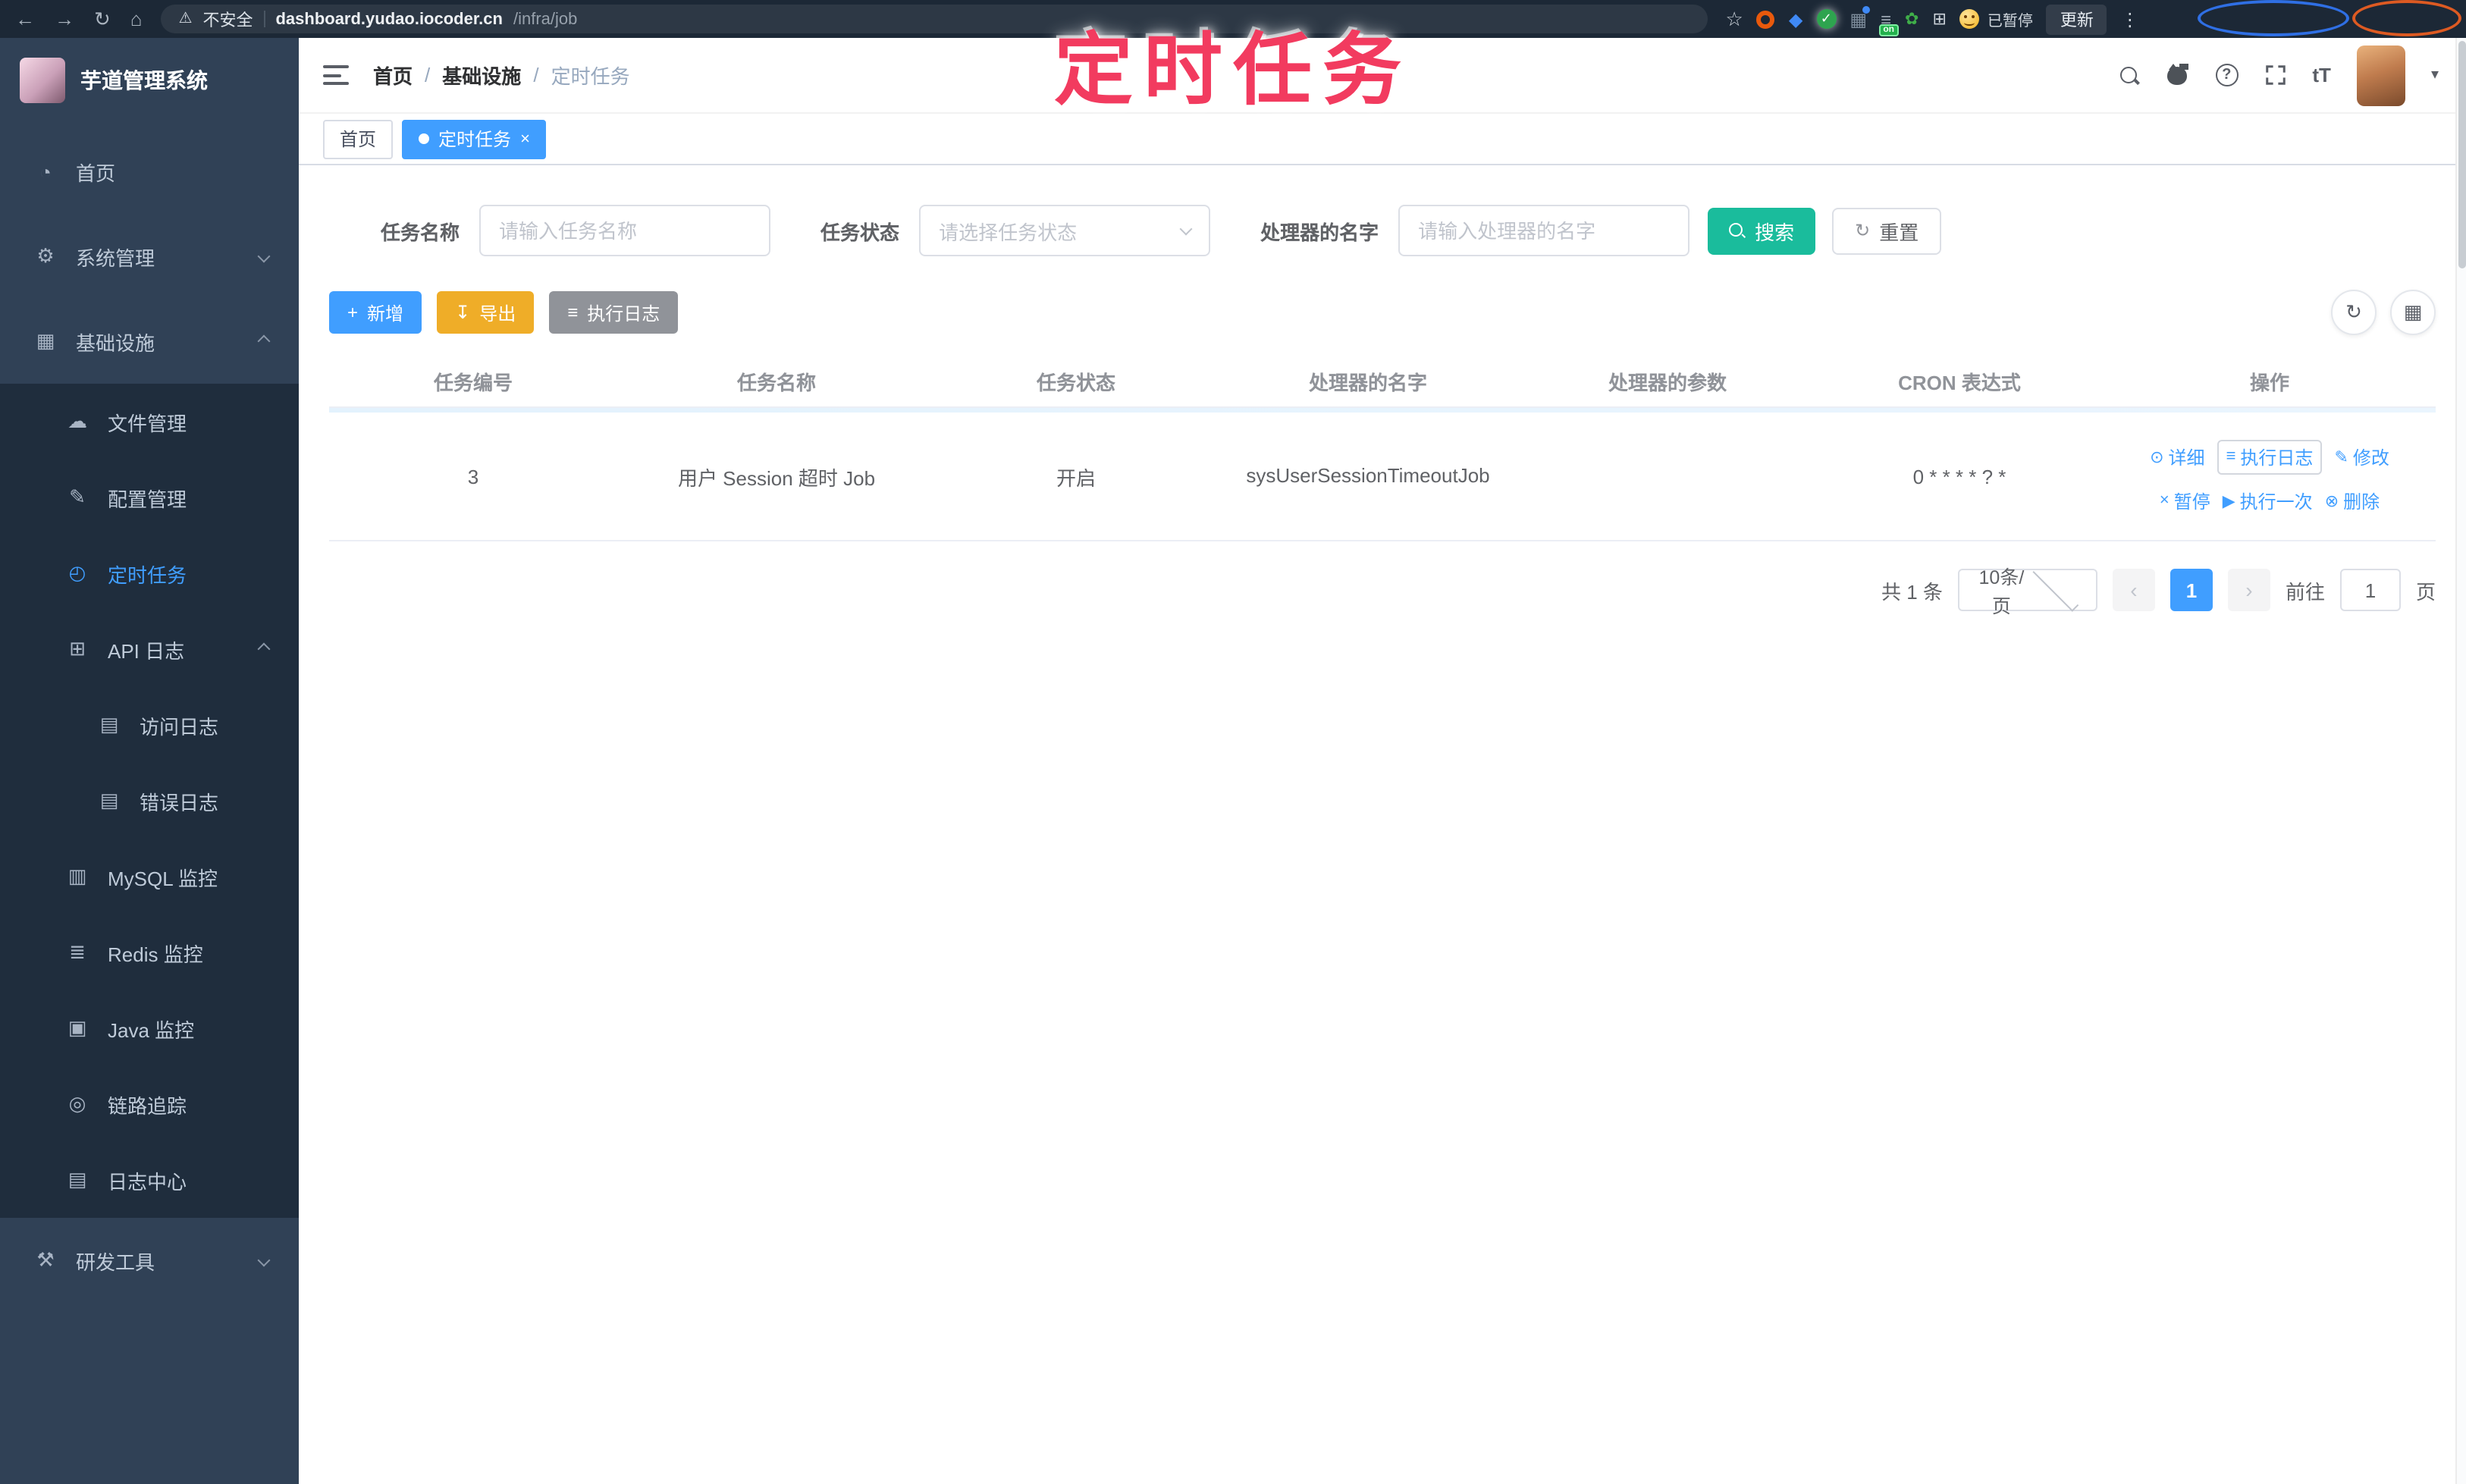  What do you see at coordinates (2275, 75) in the screenshot?
I see `fullscreen-icon` at bounding box center [2275, 75].